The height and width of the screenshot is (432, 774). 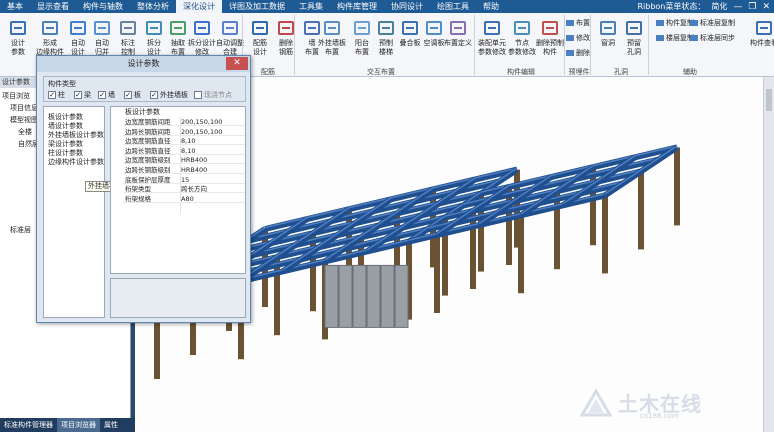 I want to click on parameter-category-list: 板设计参数 墙设计参数 外挂墙板设计参数 梁设计参数 柱设计参数 边缘构件设计参数, so click(x=74, y=212).